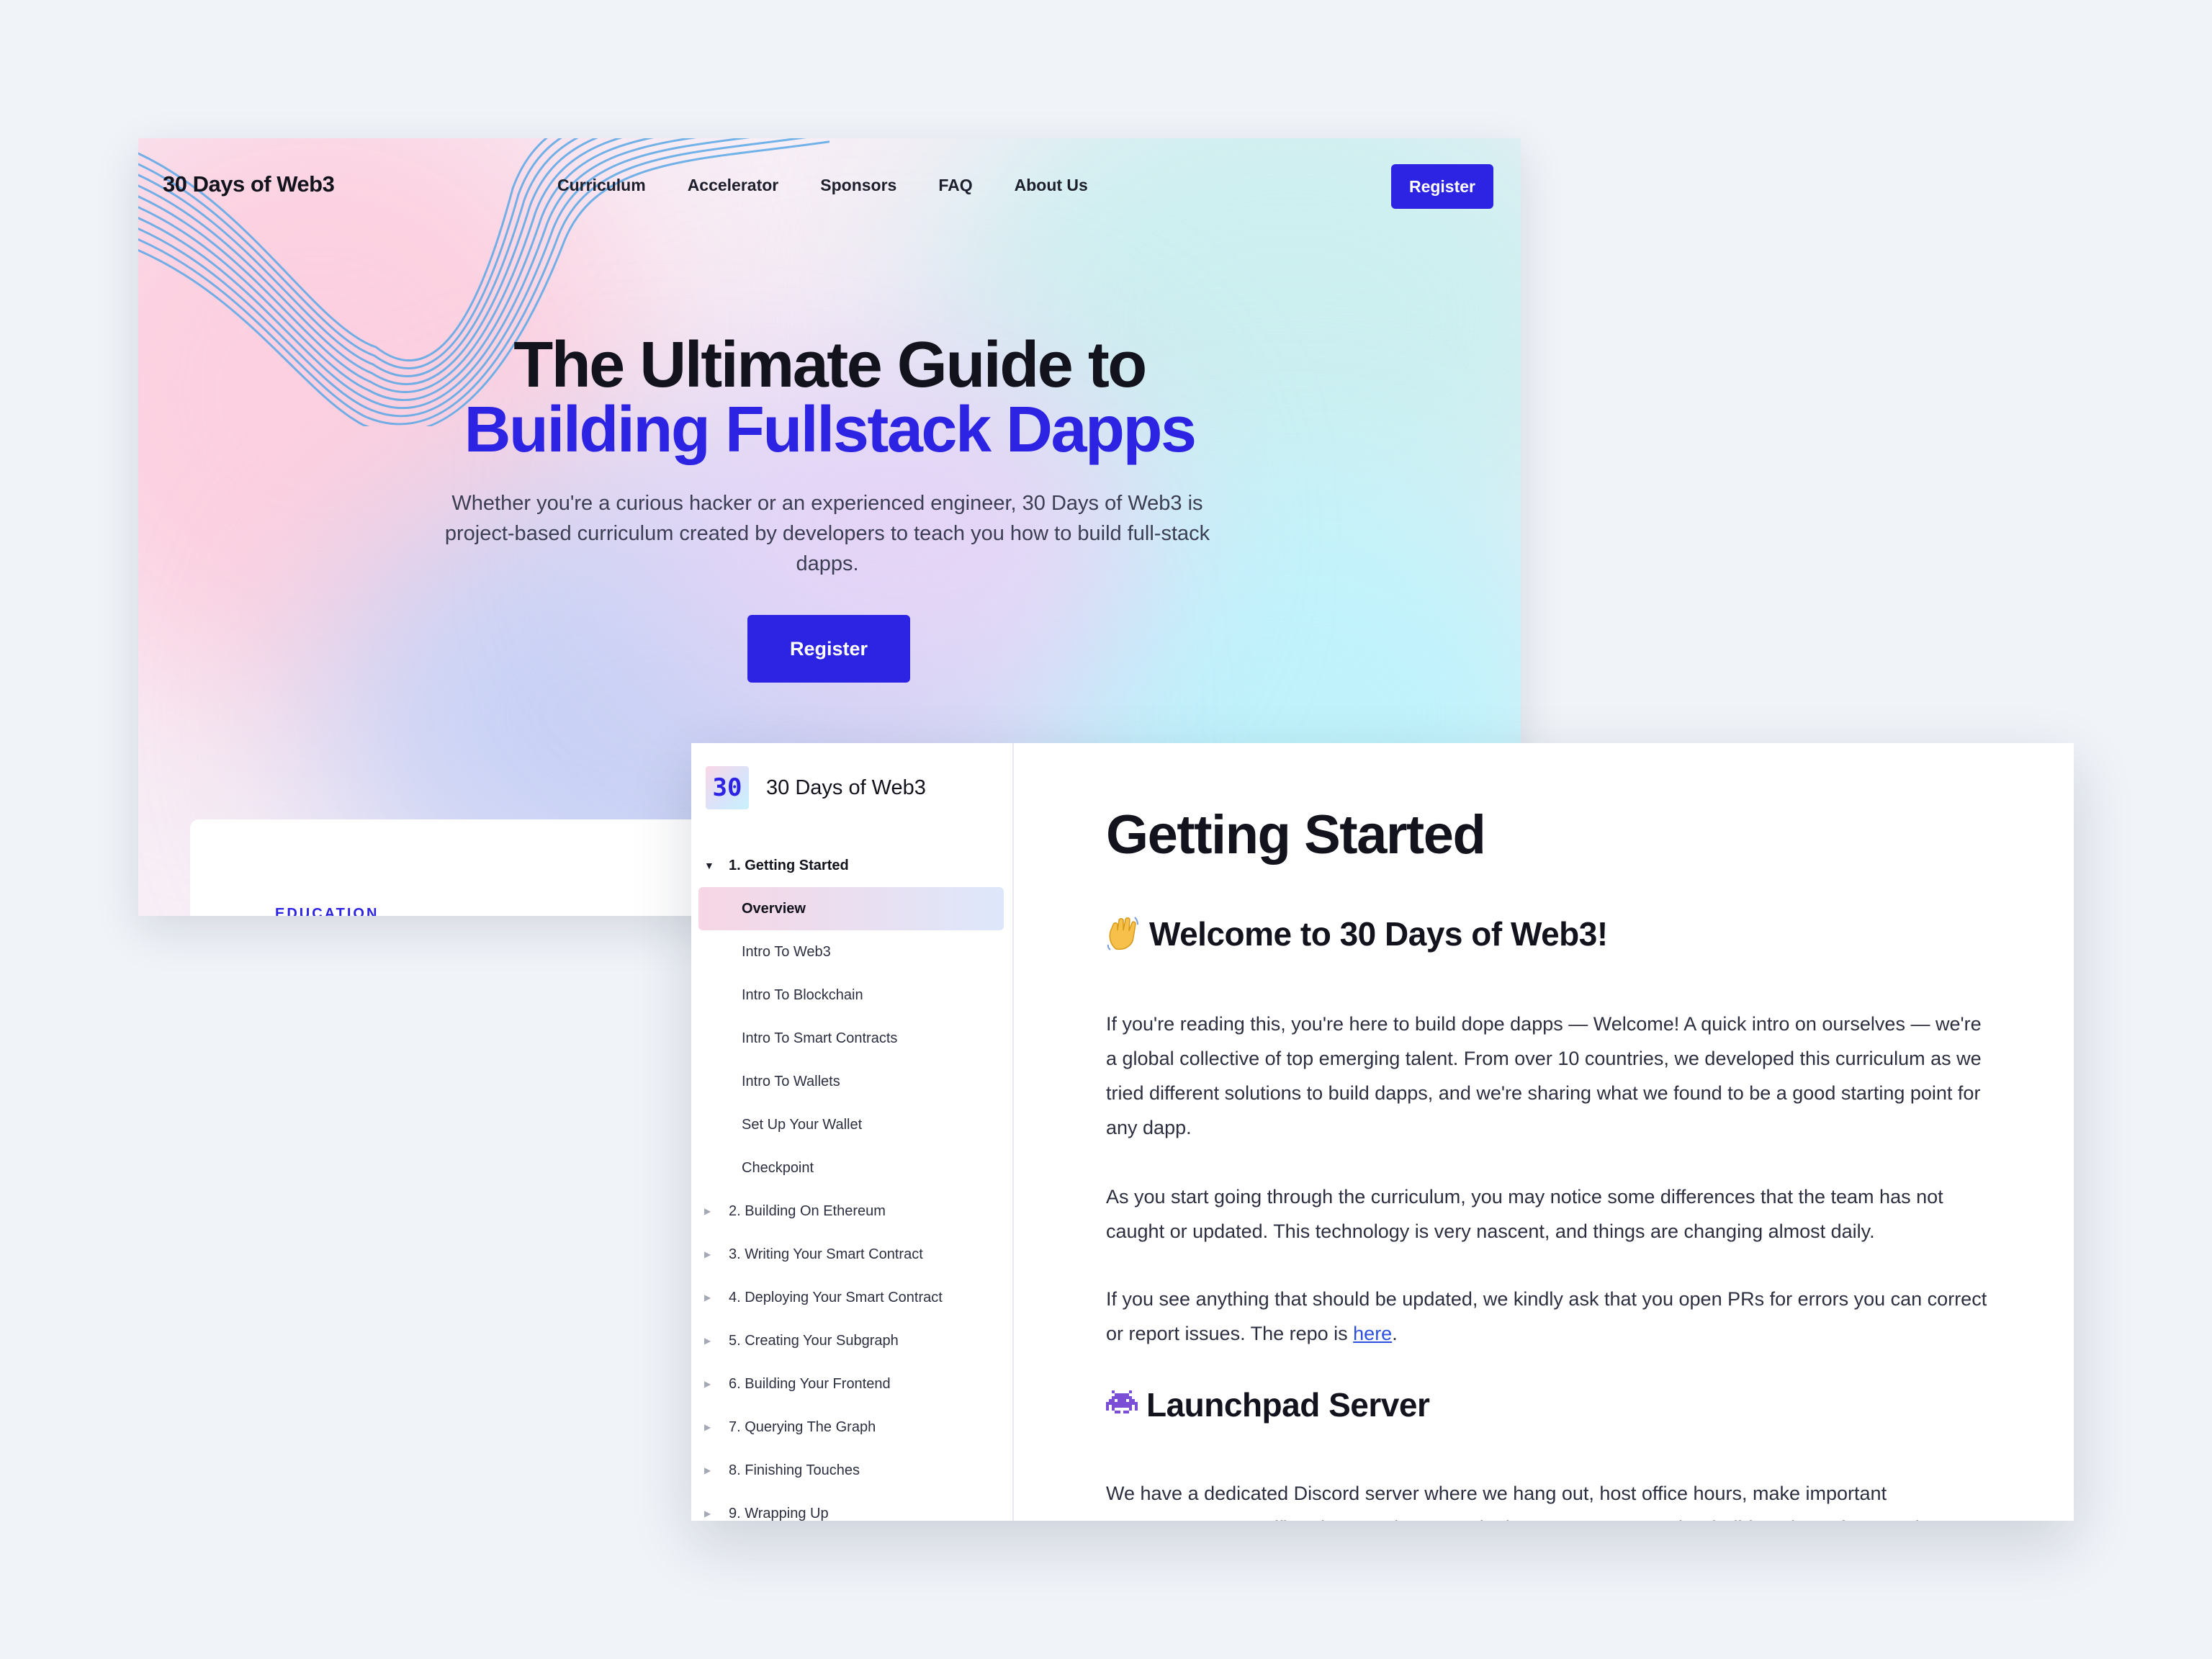  I want to click on education-section-label: EDUCATION, so click(327, 911).